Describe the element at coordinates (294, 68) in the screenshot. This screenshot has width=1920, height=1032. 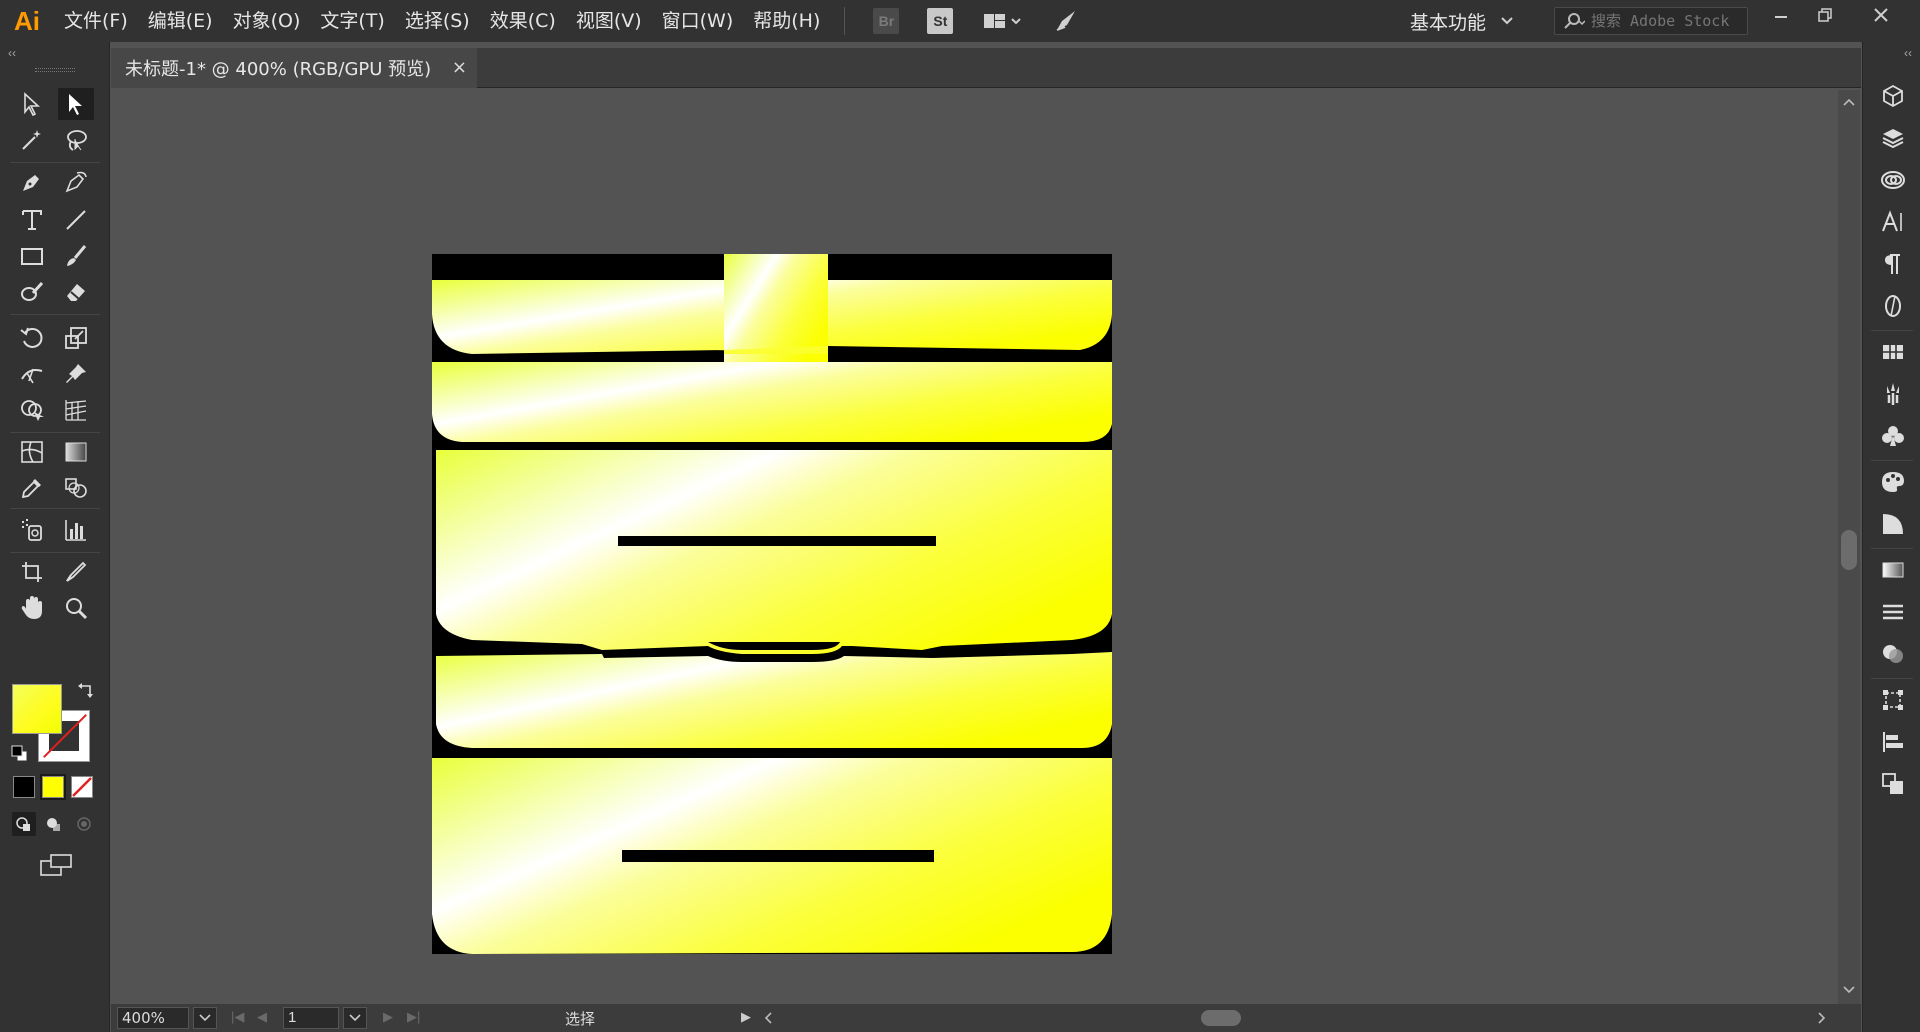
I see `document-tab: 未标题-1* @ 400% (RGB/GPU 预览) ×` at that location.